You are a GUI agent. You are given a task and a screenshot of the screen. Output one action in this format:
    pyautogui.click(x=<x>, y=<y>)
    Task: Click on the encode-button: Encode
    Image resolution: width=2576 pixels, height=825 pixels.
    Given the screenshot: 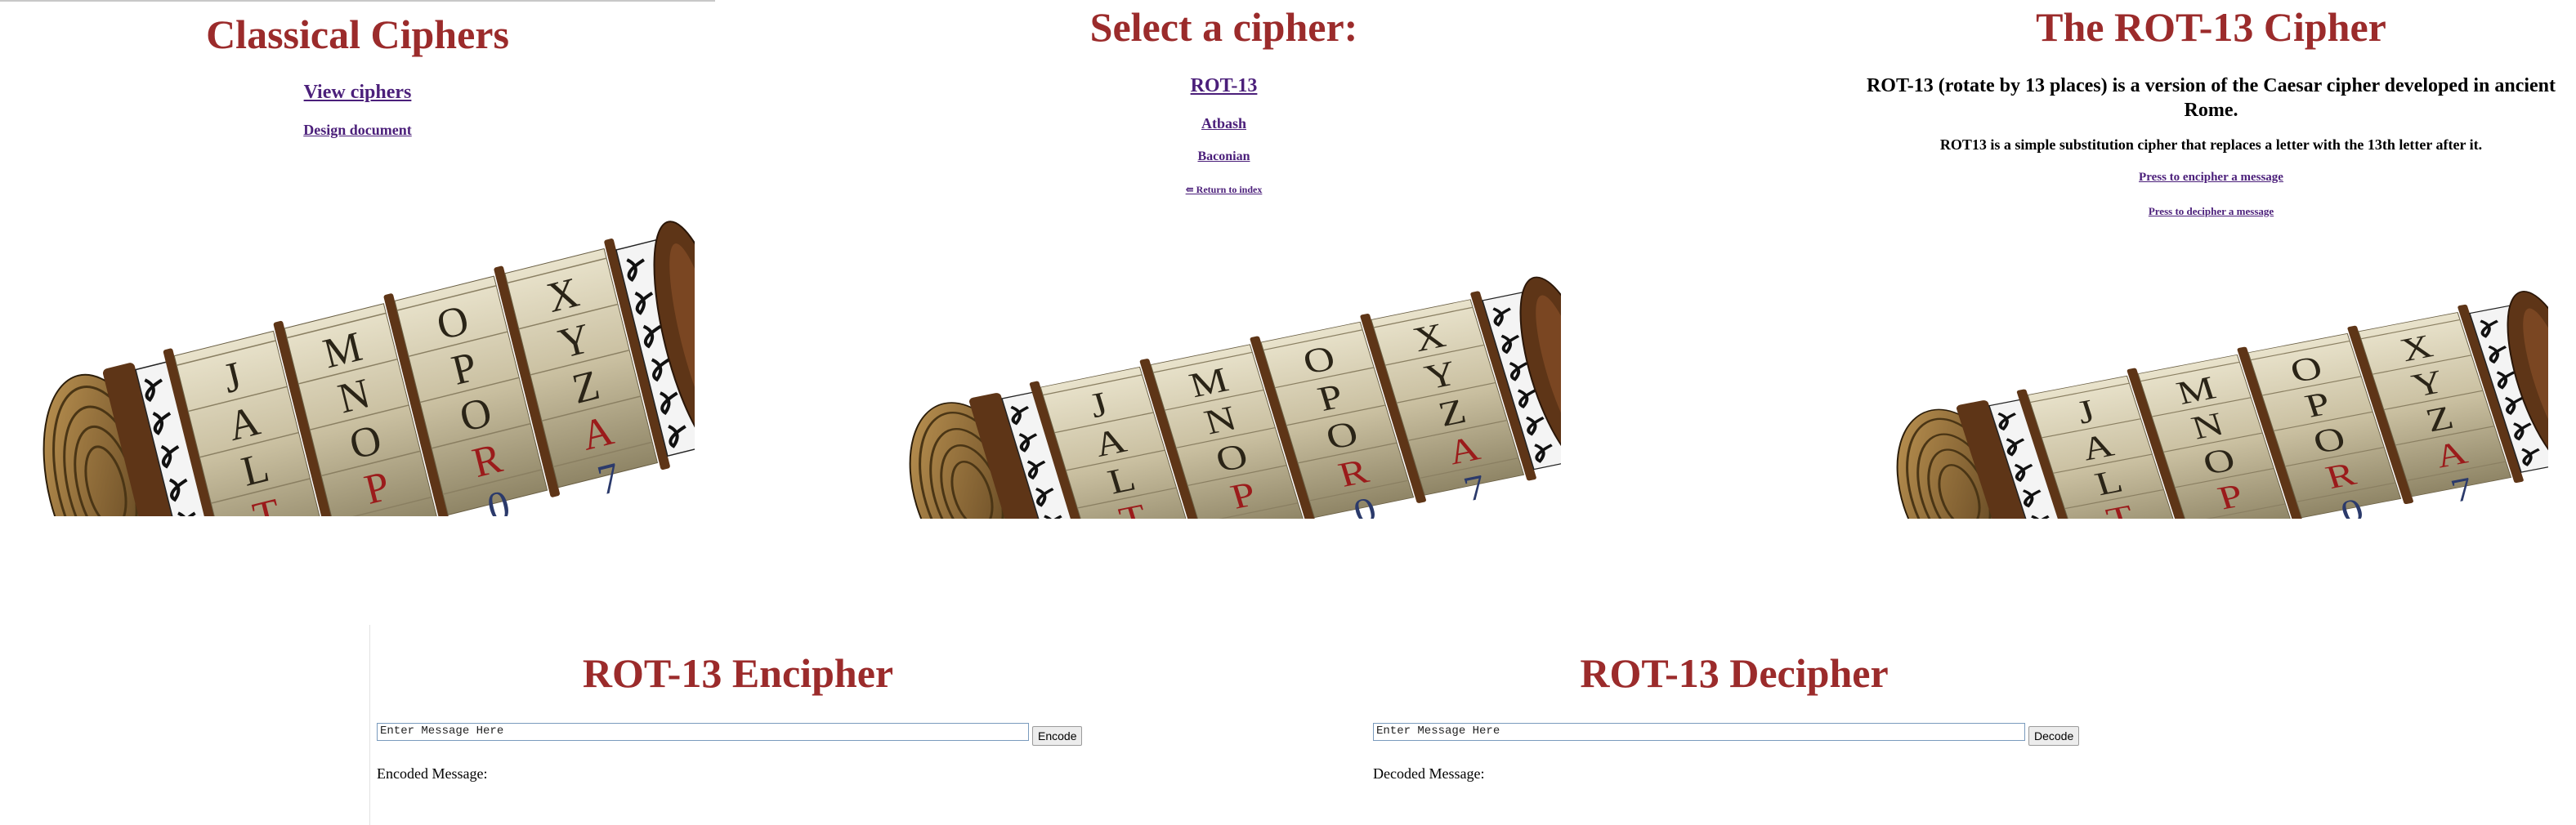 What is the action you would take?
    pyautogui.click(x=1057, y=736)
    